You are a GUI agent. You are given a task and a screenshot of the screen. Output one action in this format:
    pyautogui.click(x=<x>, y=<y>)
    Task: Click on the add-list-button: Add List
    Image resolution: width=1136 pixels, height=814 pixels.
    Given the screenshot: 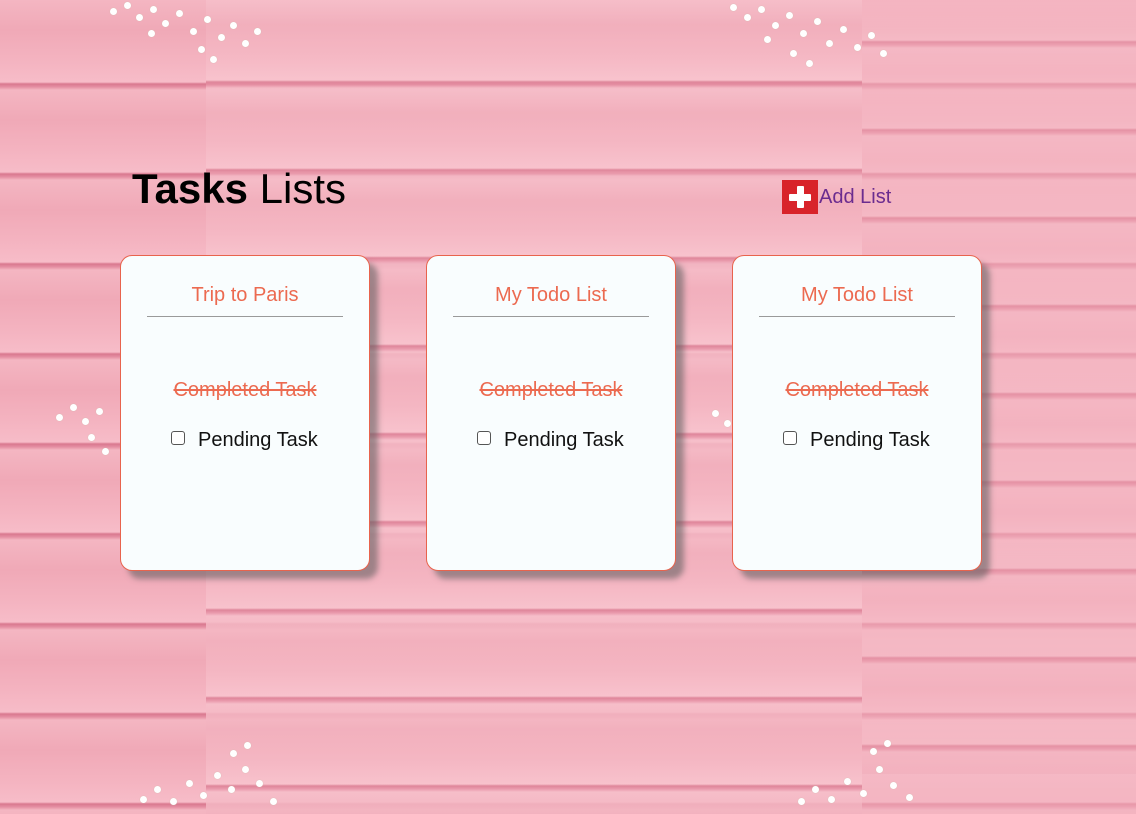 What is the action you would take?
    pyautogui.click(x=836, y=197)
    